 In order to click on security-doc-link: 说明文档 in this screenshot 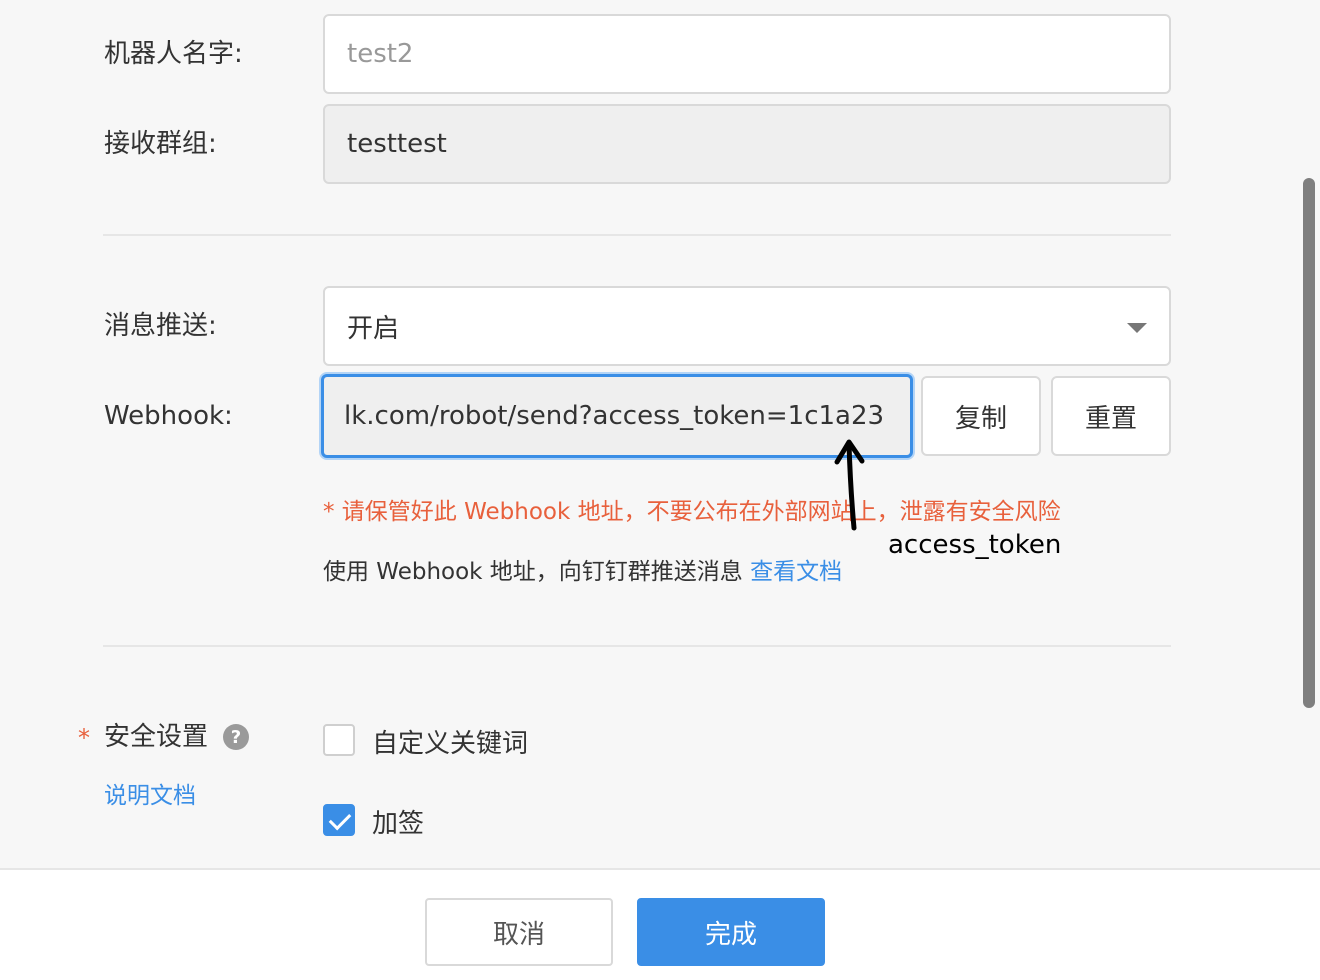, I will do `click(150, 793)`.